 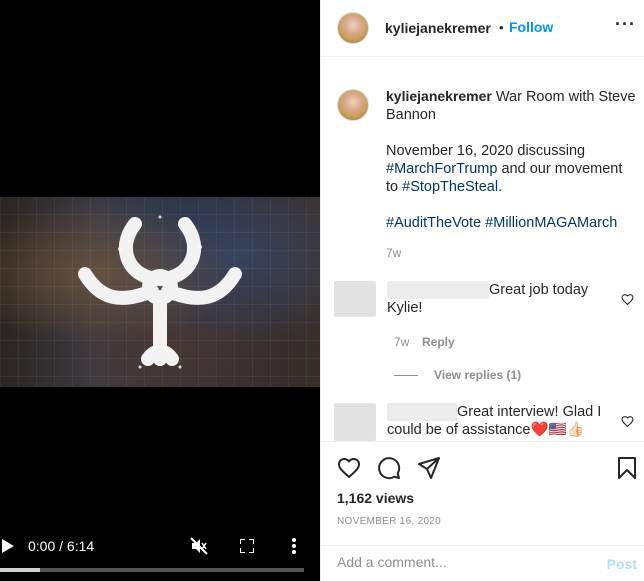 I want to click on hashtag-link: #StopTheSteal, so click(x=450, y=187).